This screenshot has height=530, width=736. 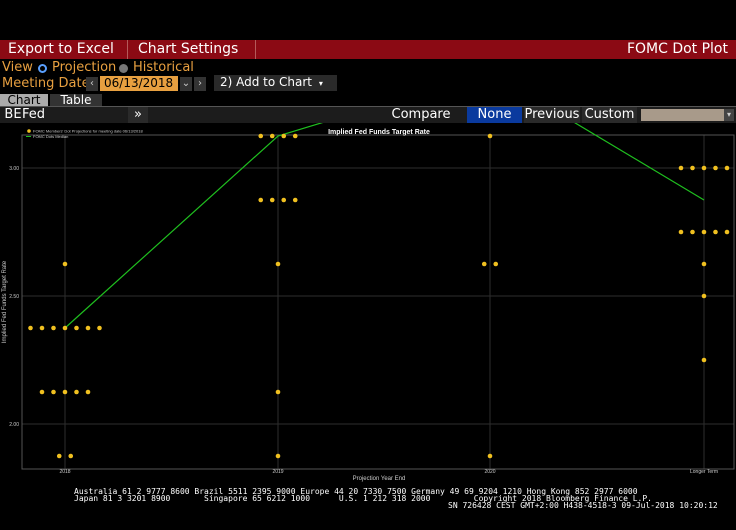 What do you see at coordinates (379, 132) in the screenshot?
I see `chart-title: Implied Fed Funds Target Rate` at bounding box center [379, 132].